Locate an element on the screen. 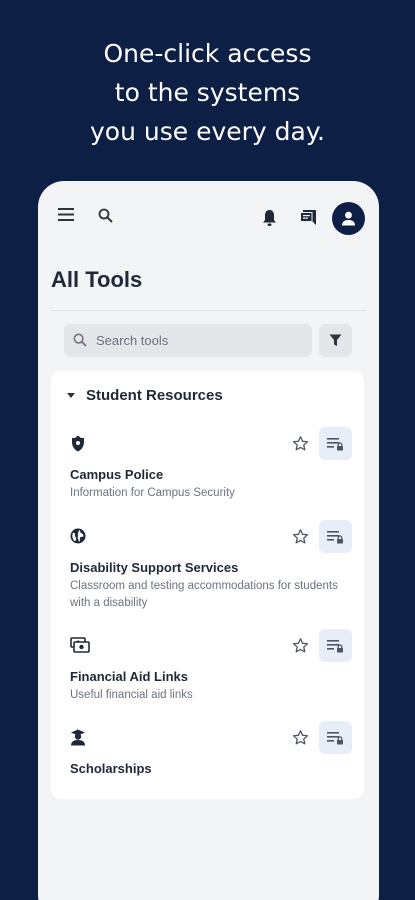 The width and height of the screenshot is (415, 900). search-button is located at coordinates (105, 215).